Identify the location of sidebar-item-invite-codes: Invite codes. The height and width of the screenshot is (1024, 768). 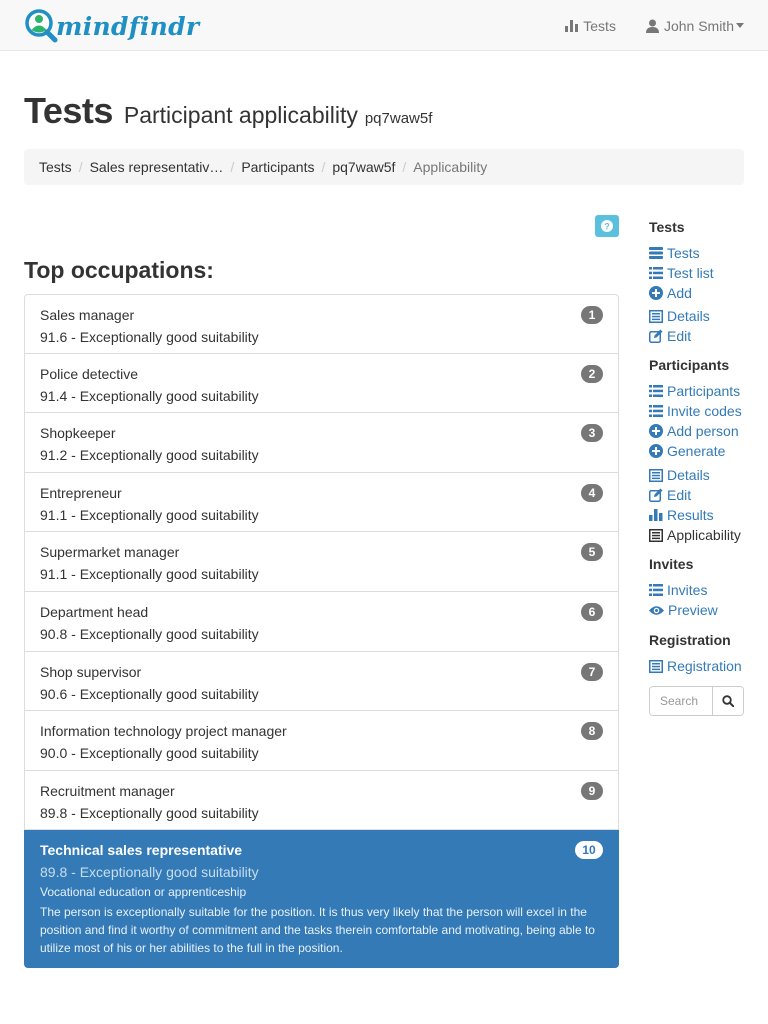
(704, 411).